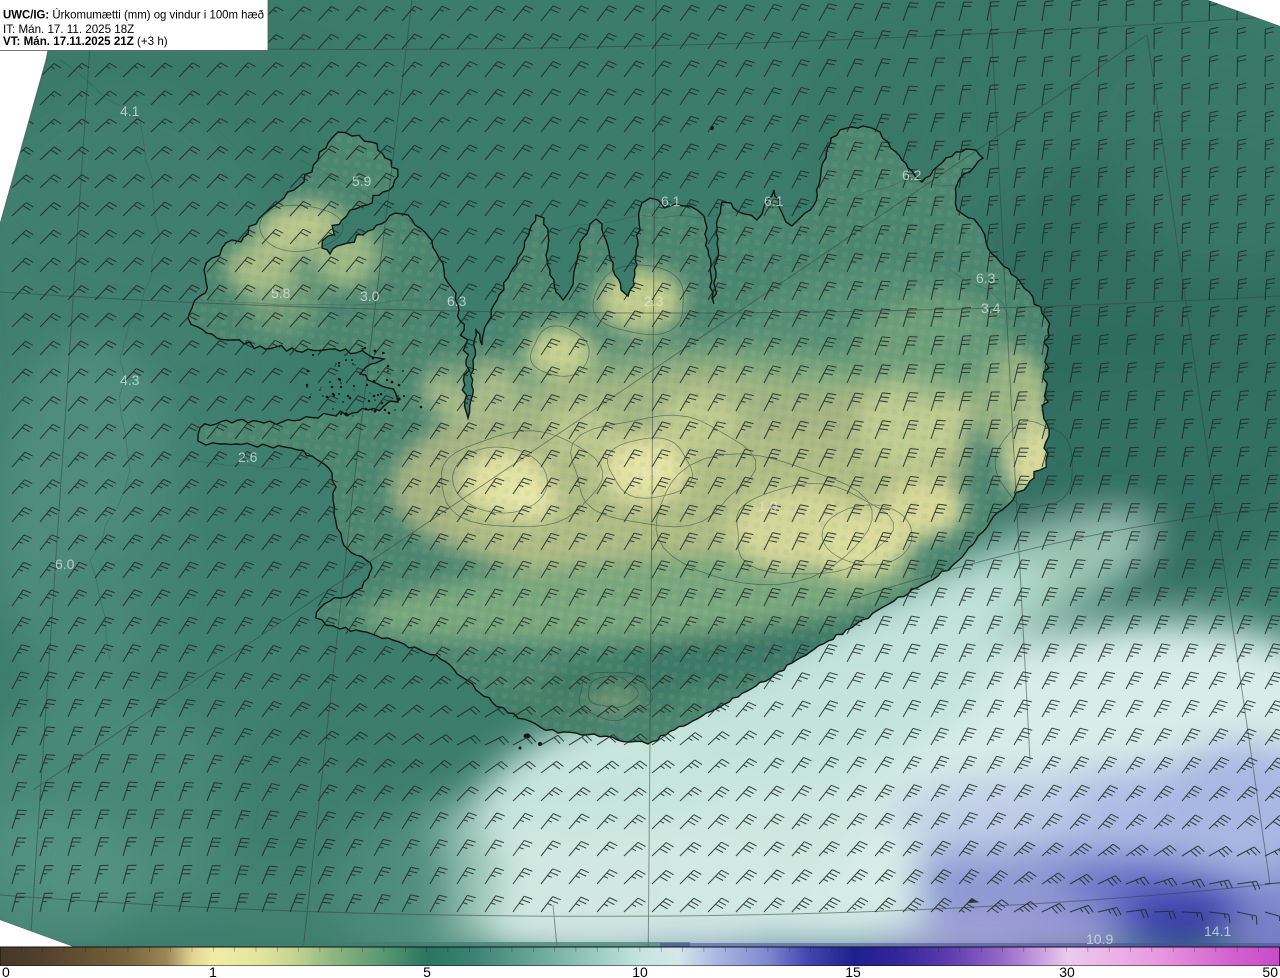  Describe the element at coordinates (248, 457) in the screenshot. I see `svg-text: 2.6` at that location.